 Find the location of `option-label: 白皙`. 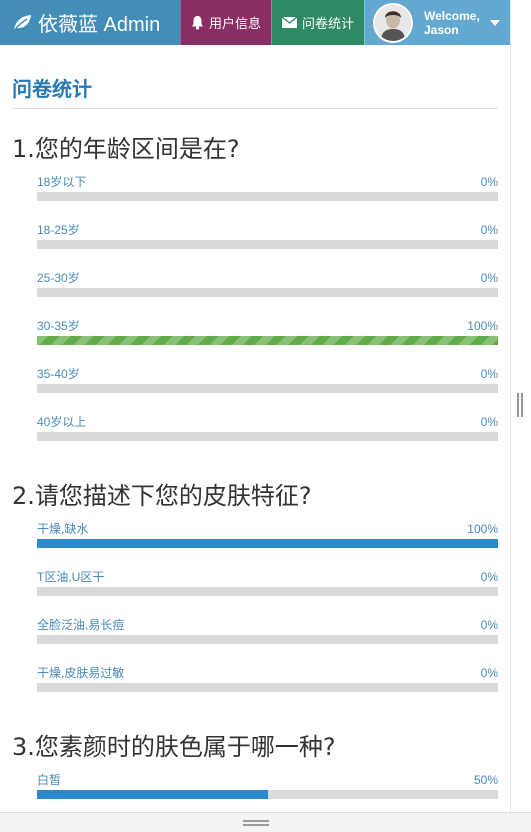

option-label: 白皙 is located at coordinates (49, 780).